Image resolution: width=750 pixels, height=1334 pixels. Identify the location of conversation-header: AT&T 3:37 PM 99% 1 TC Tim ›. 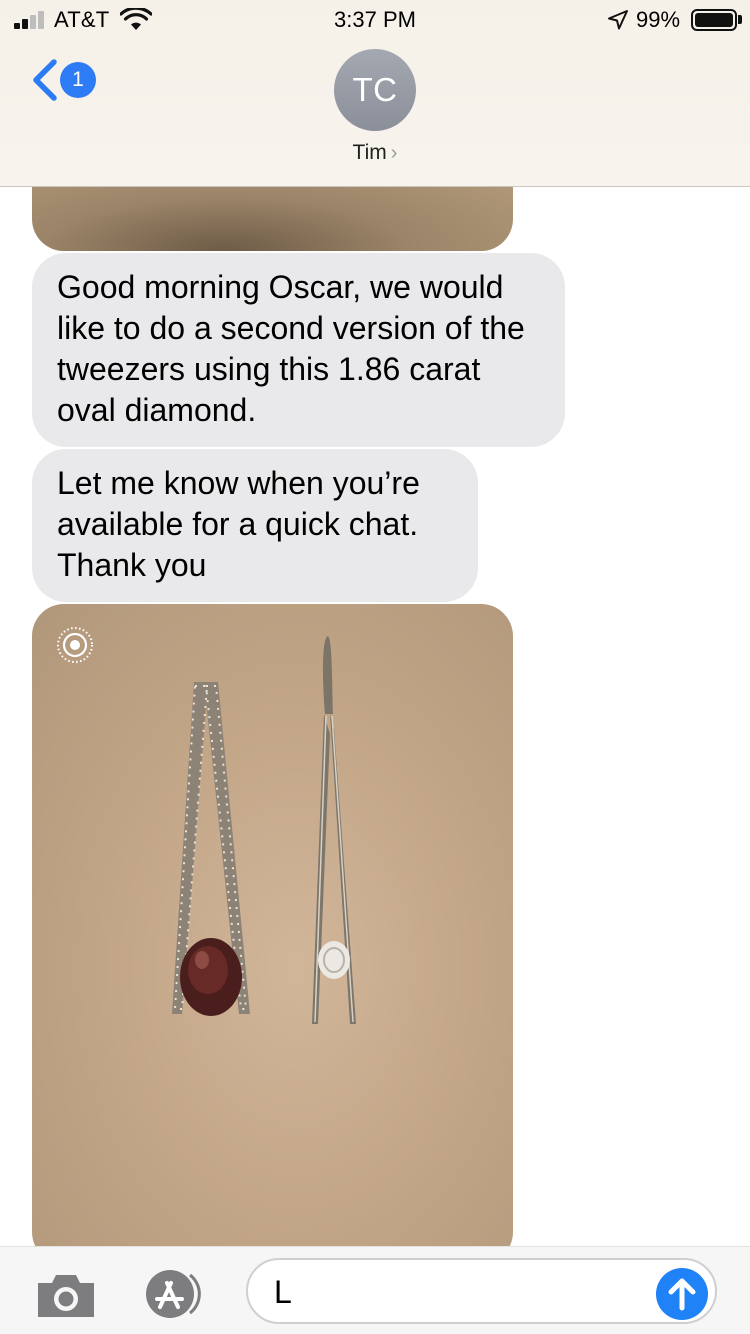
(375, 93).